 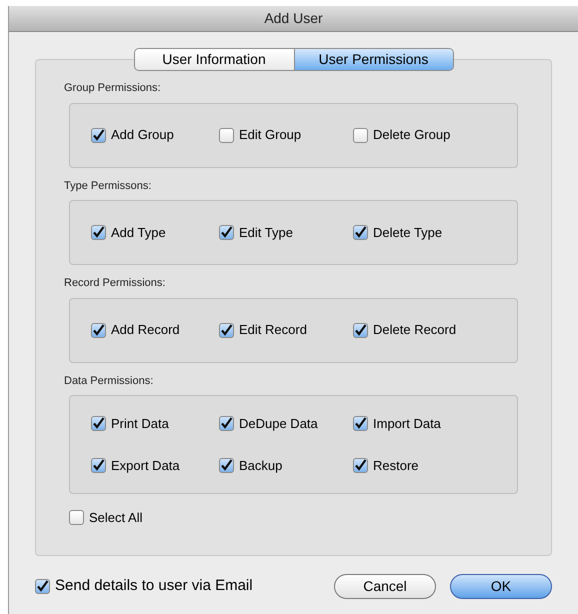 What do you see at coordinates (286, 135) in the screenshot?
I see `checkbox-option: Edit Group` at bounding box center [286, 135].